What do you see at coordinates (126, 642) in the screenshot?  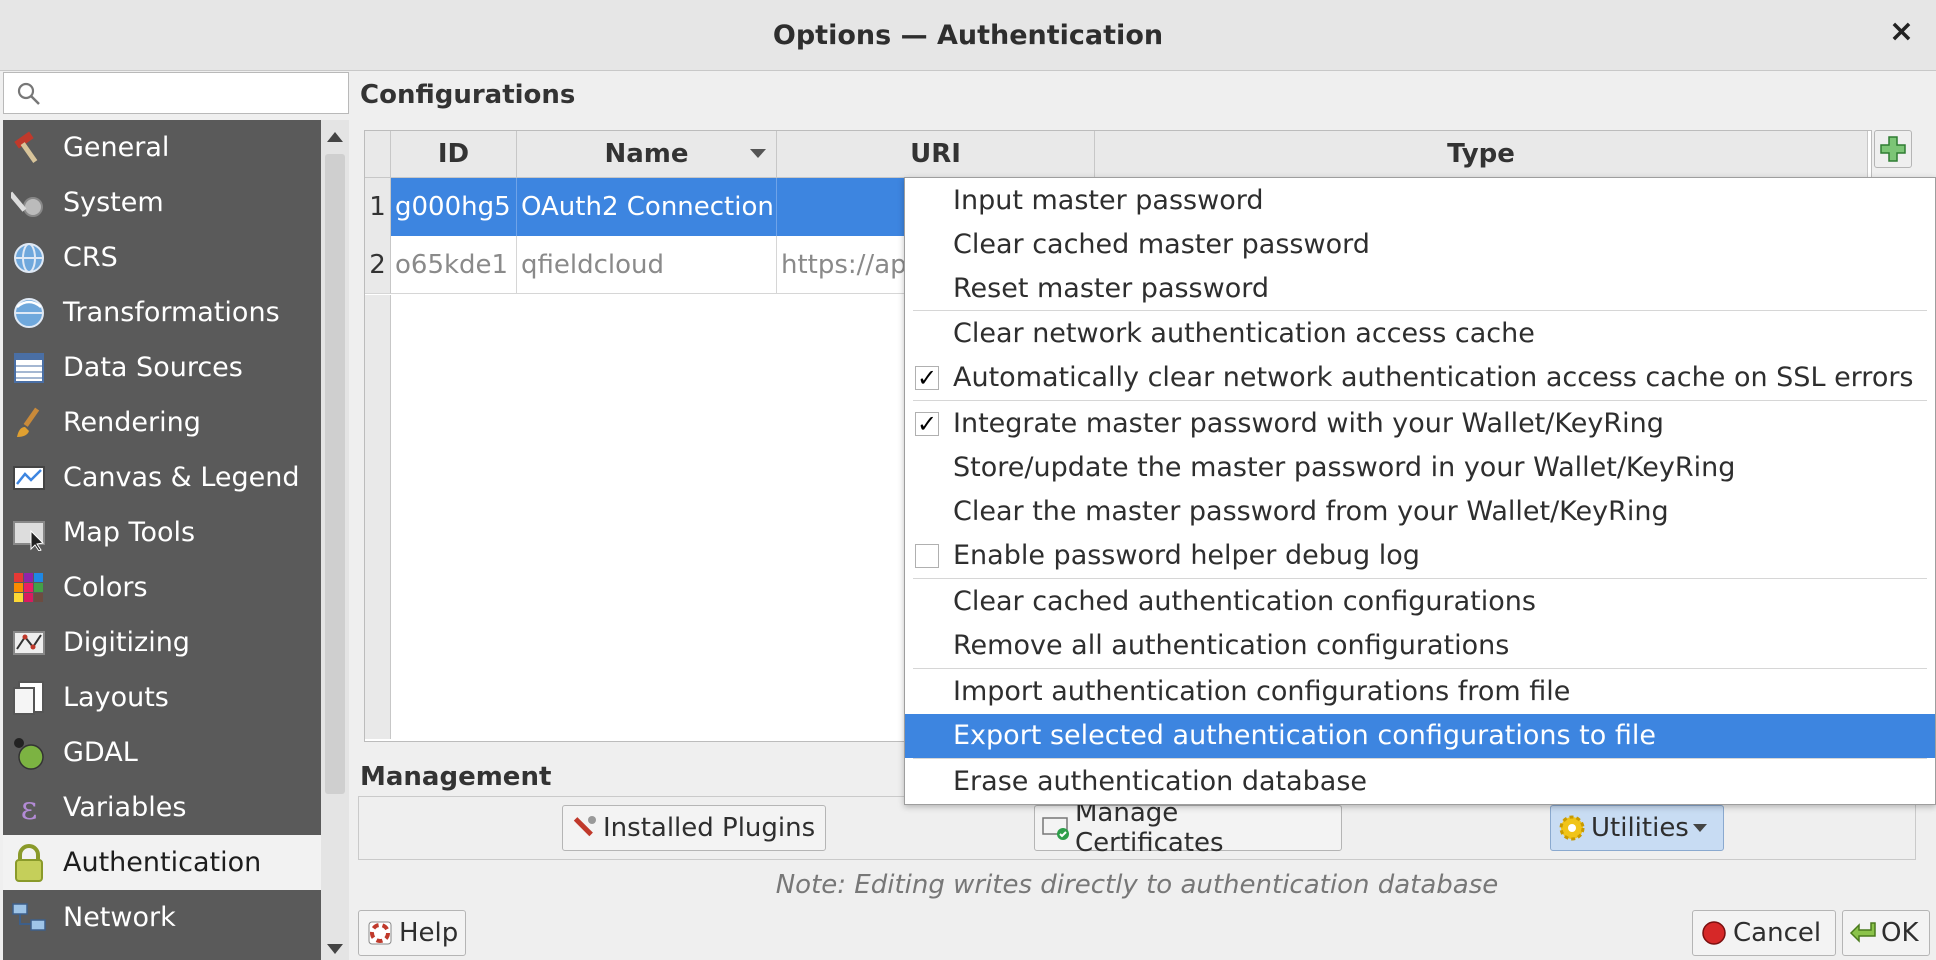 I see `sidebar-item-label: Digitizing` at bounding box center [126, 642].